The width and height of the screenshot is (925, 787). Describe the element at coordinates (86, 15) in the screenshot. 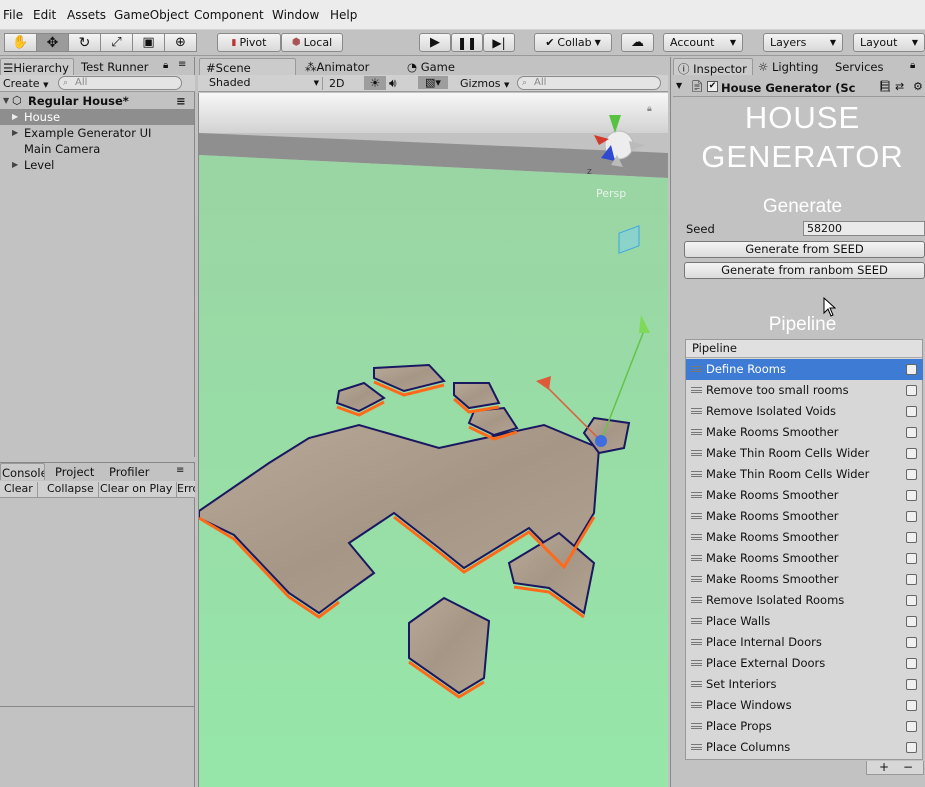

I see `menu-assets: Assets` at that location.